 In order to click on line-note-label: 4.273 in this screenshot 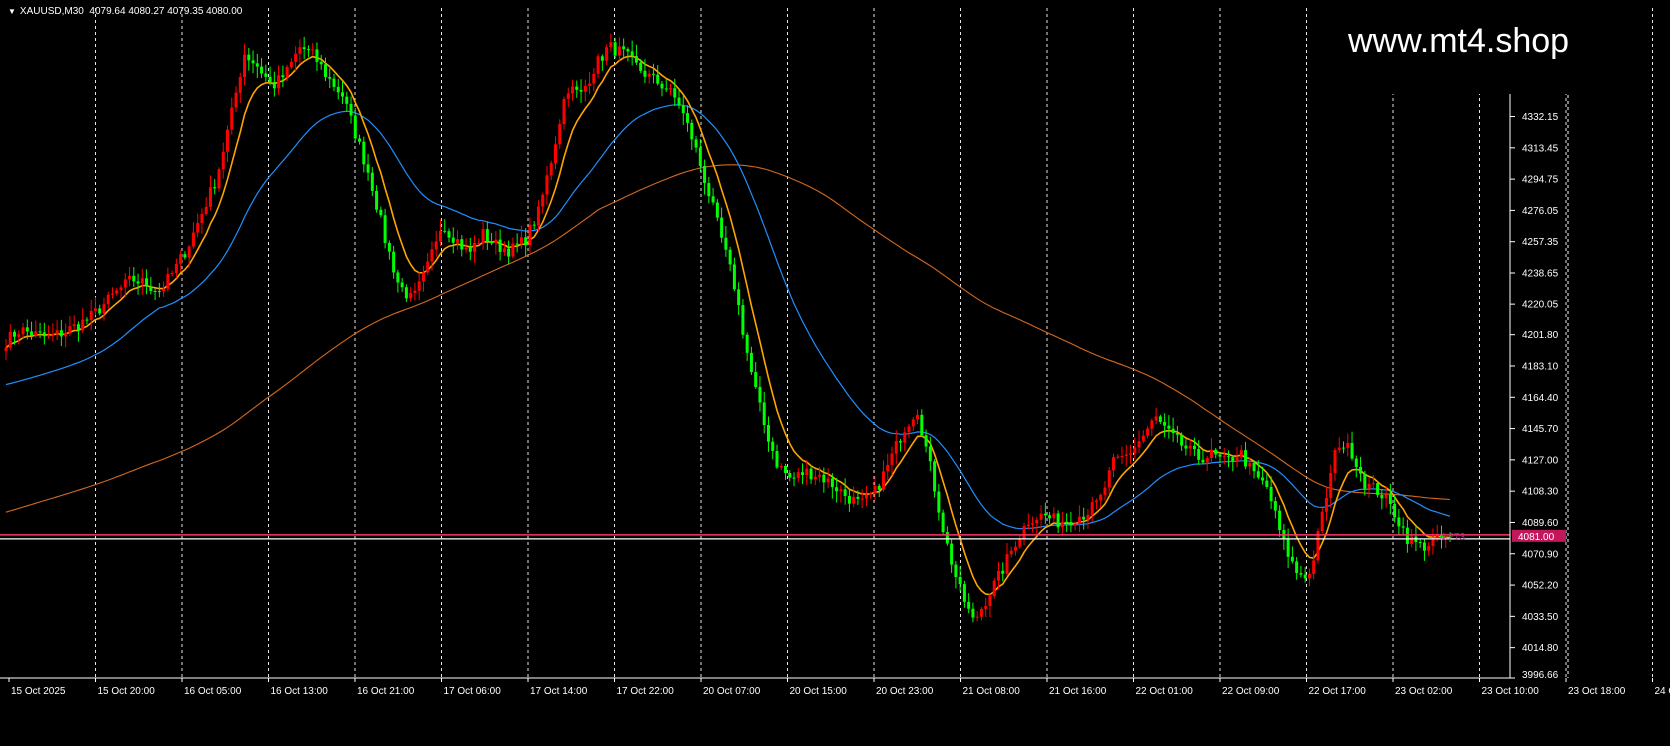, I will do `click(1452, 537)`.